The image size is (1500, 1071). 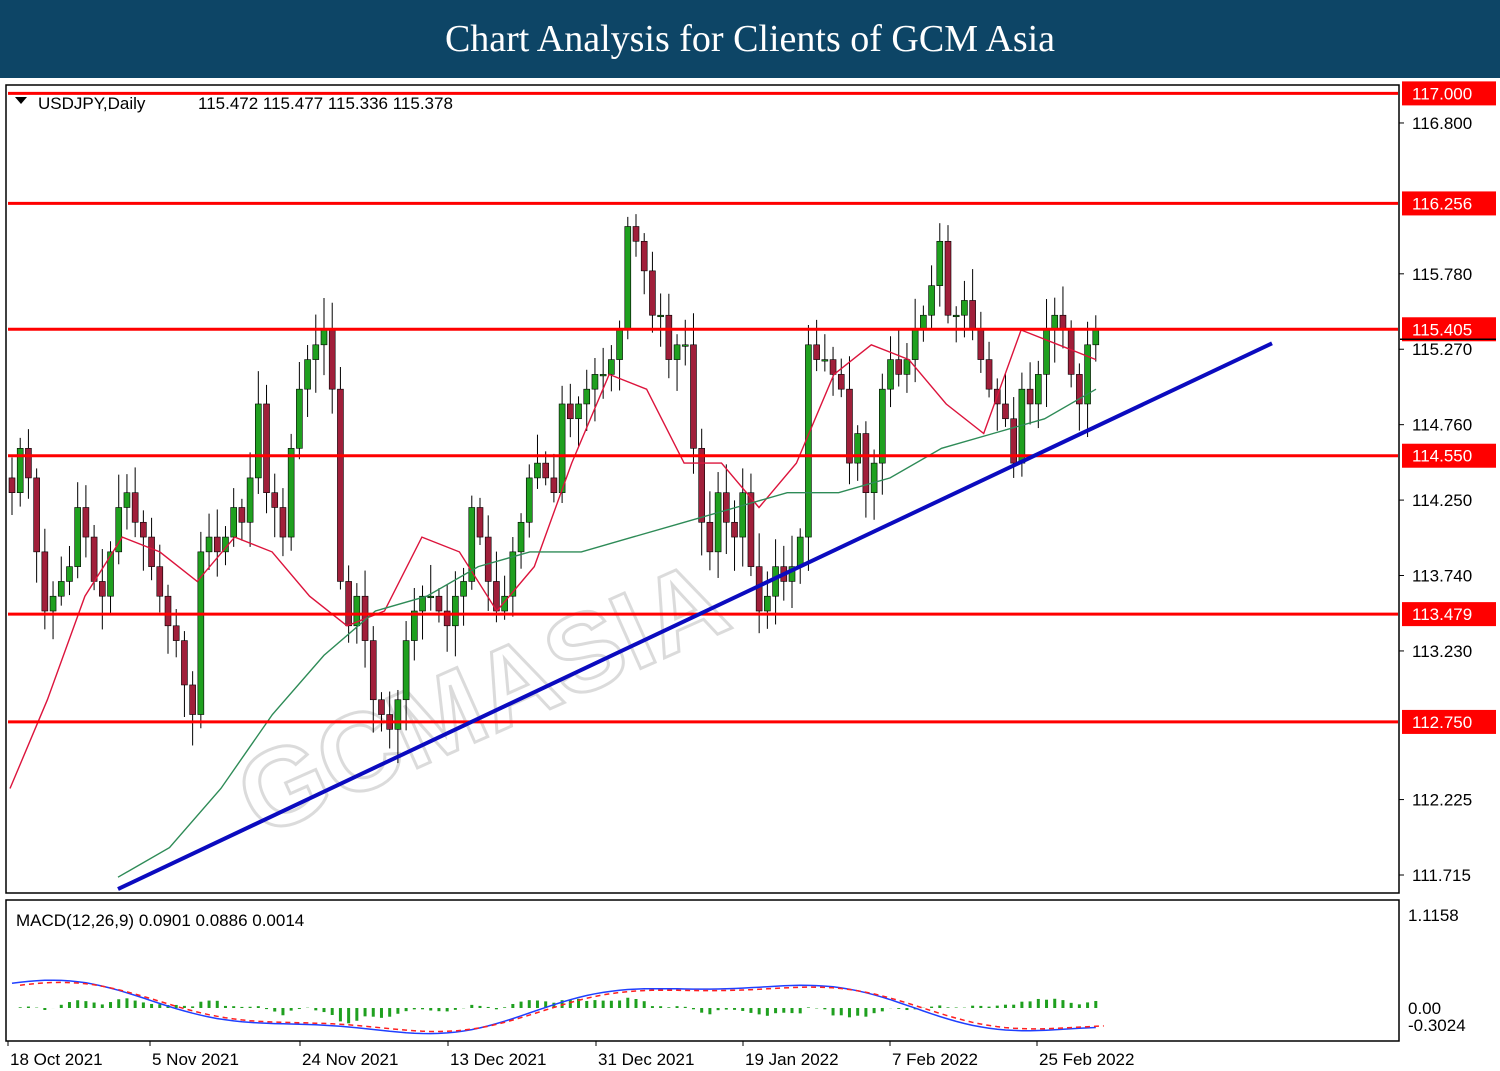 What do you see at coordinates (1441, 875) in the screenshot?
I see `y-tick-label: 111.715` at bounding box center [1441, 875].